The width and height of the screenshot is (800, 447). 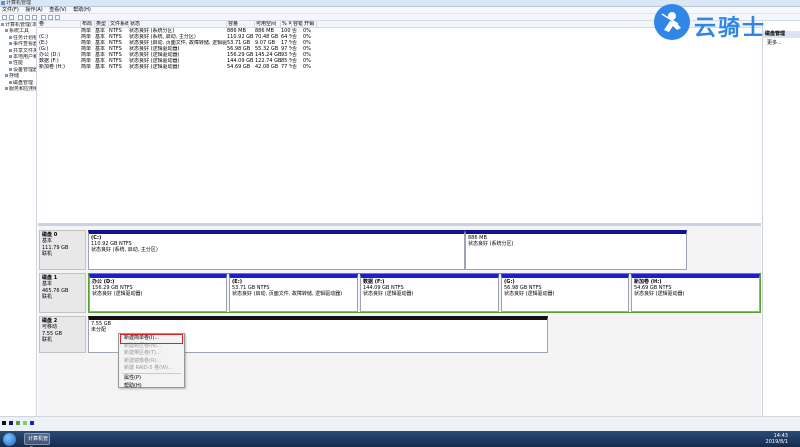 I want to click on col-header-free-space: 可用空间, so click(x=268, y=24).